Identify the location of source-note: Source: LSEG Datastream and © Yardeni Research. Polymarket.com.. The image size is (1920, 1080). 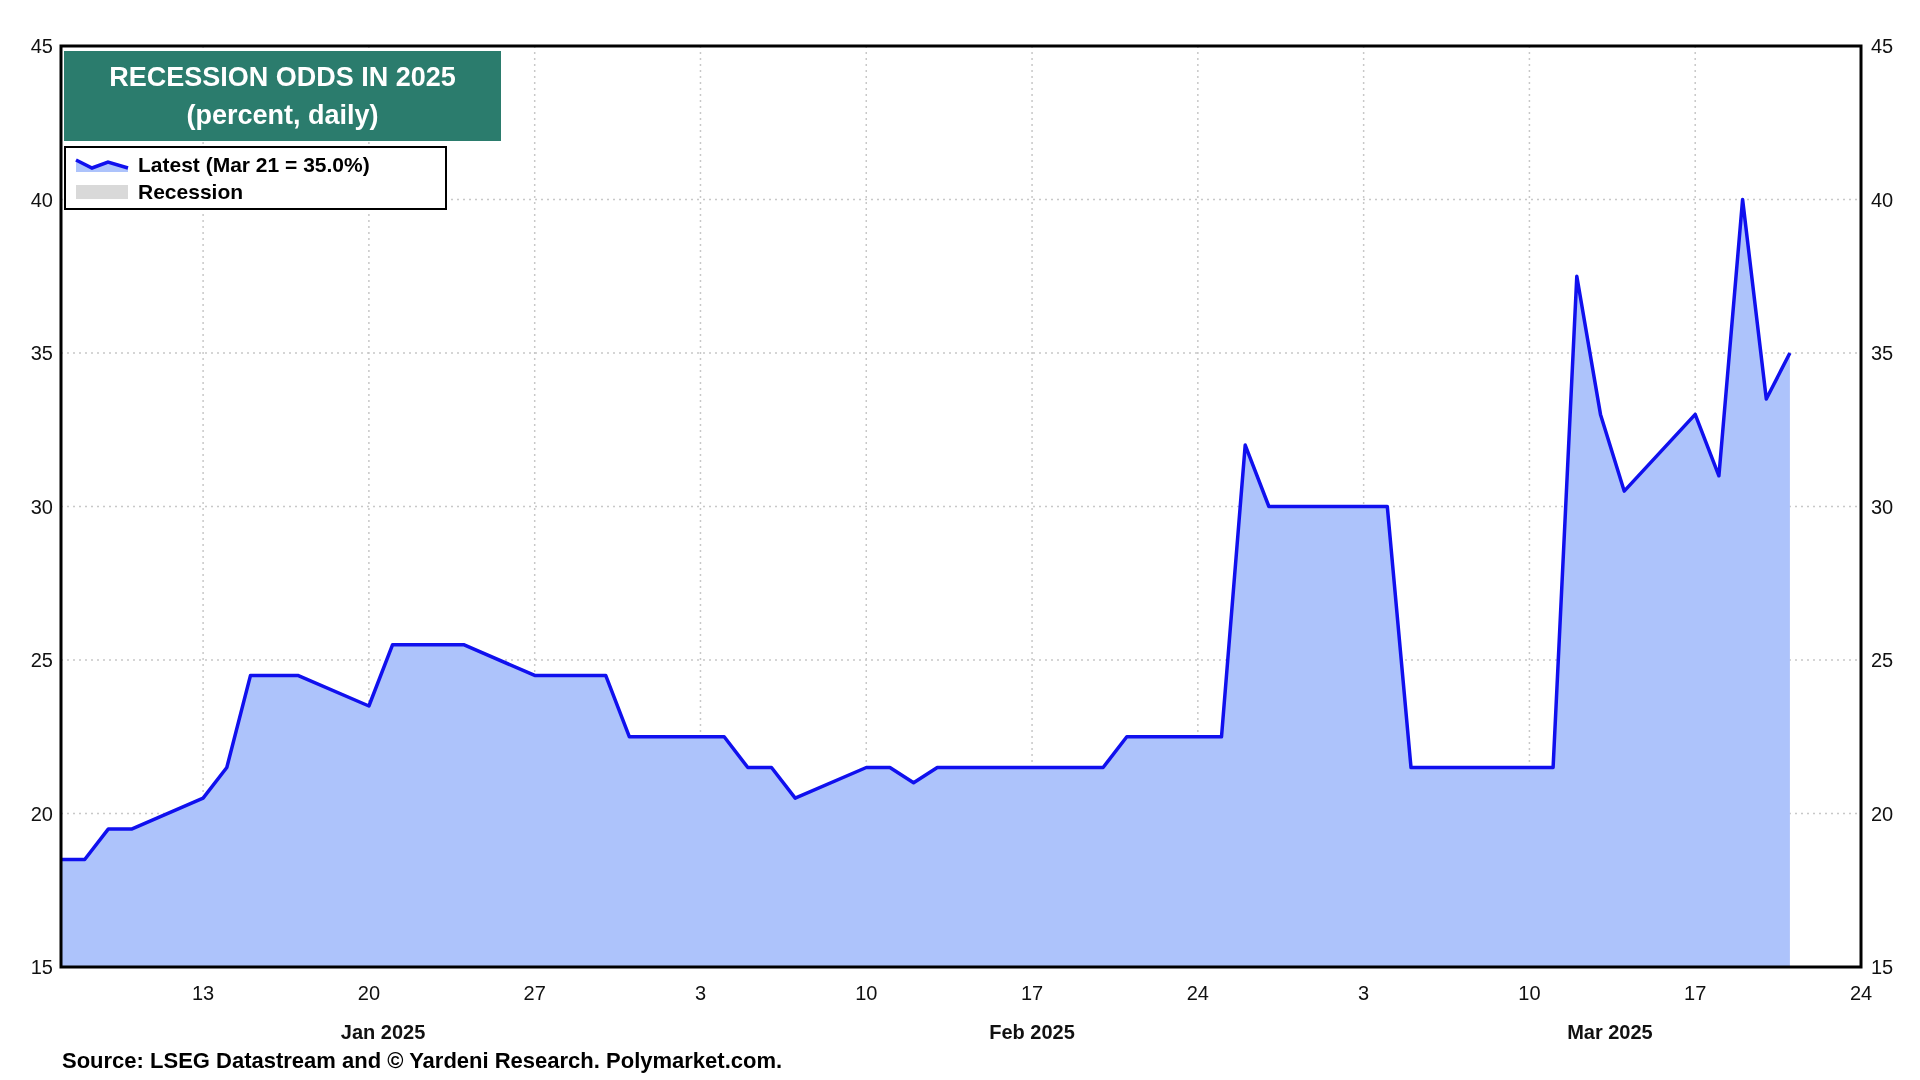
(422, 1061).